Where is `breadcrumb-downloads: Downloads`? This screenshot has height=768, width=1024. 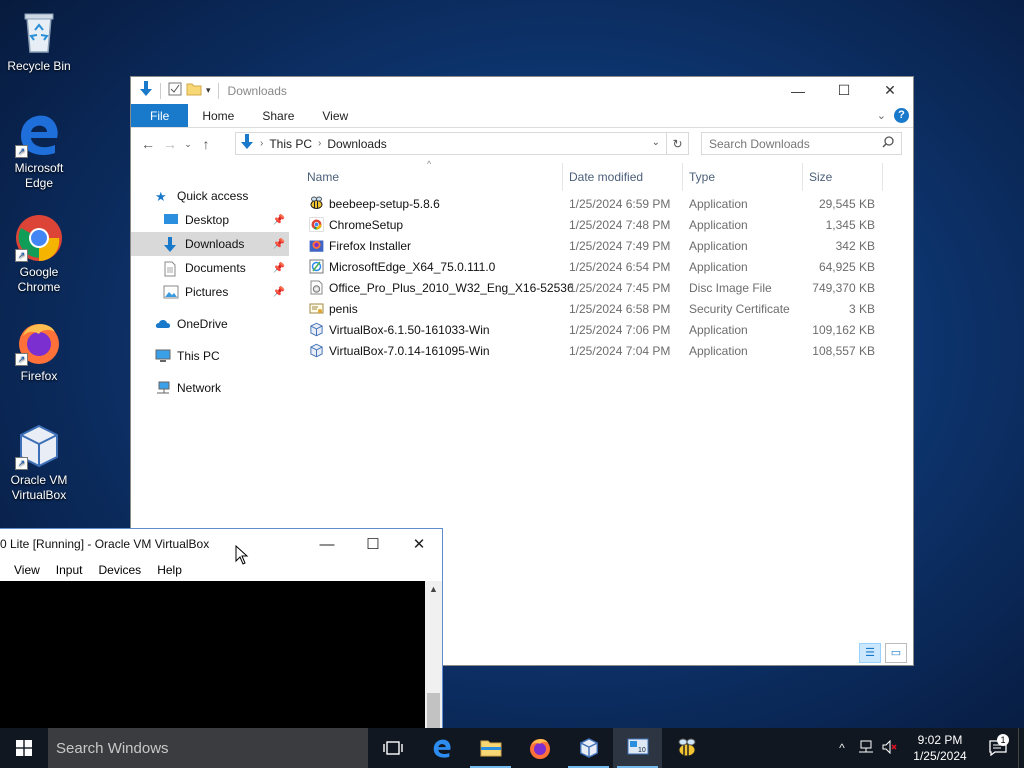 breadcrumb-downloads: Downloads is located at coordinates (356, 144).